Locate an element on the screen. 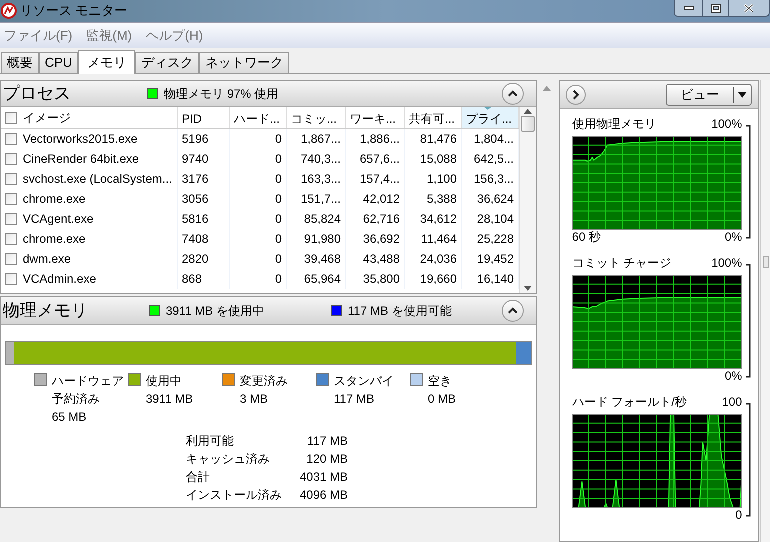  summary-value: 120 MB is located at coordinates (327, 459).